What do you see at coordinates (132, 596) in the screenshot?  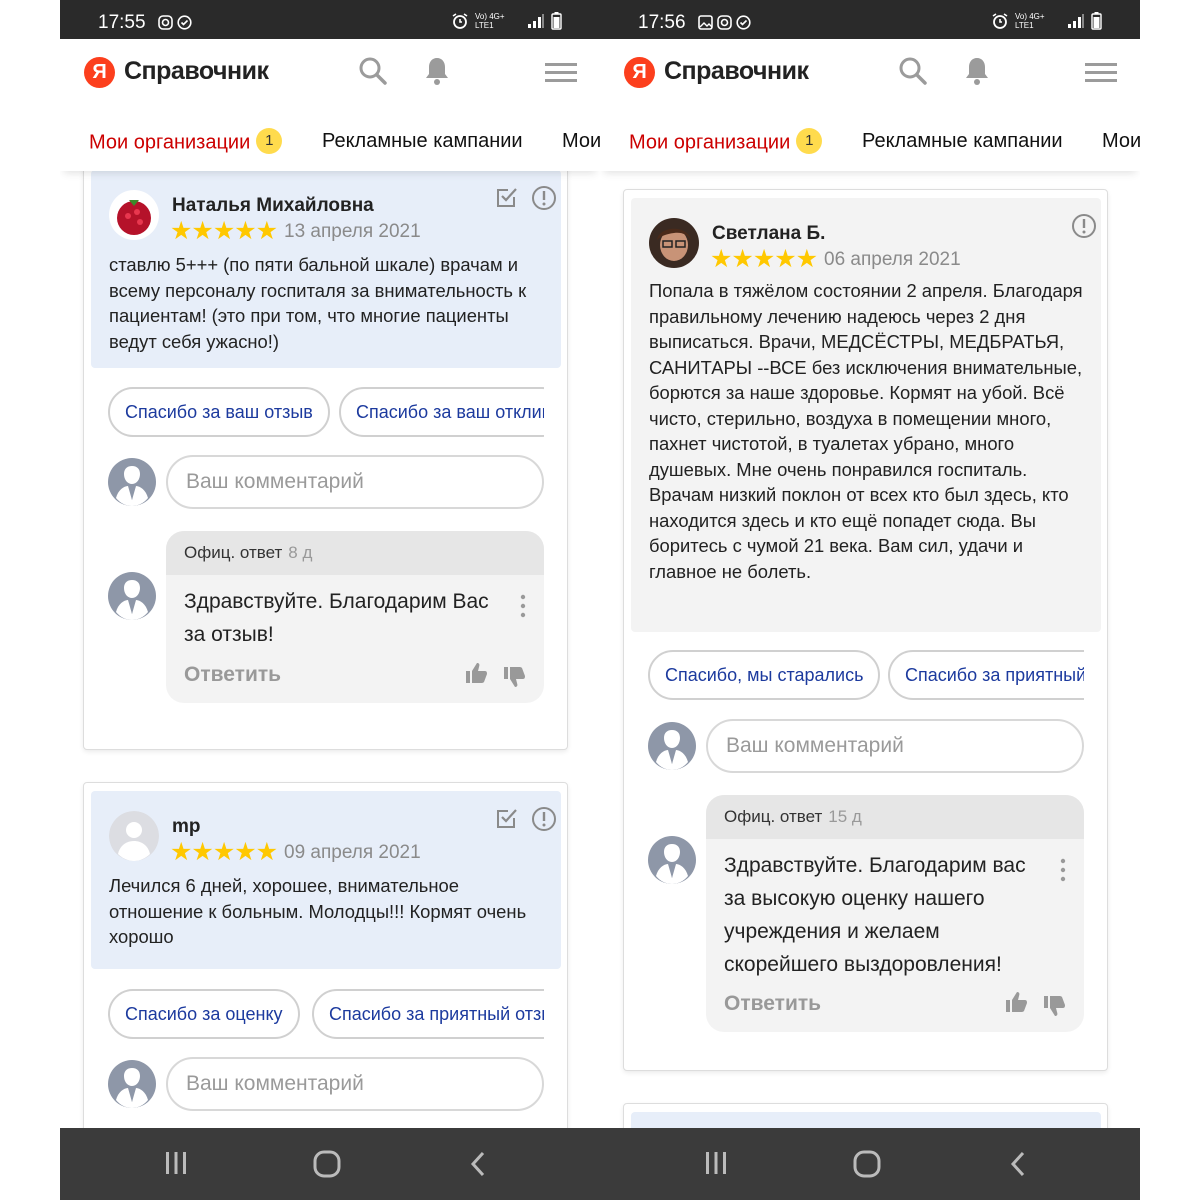 I see `org-avatar-icon` at bounding box center [132, 596].